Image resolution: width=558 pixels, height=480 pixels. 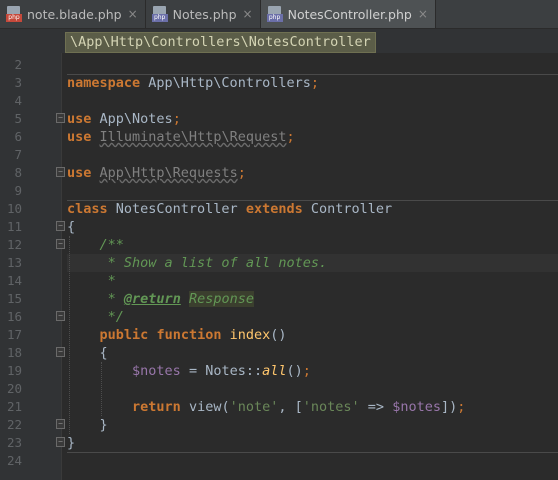 What do you see at coordinates (279, 65) in the screenshot?
I see `code-line: 2` at bounding box center [279, 65].